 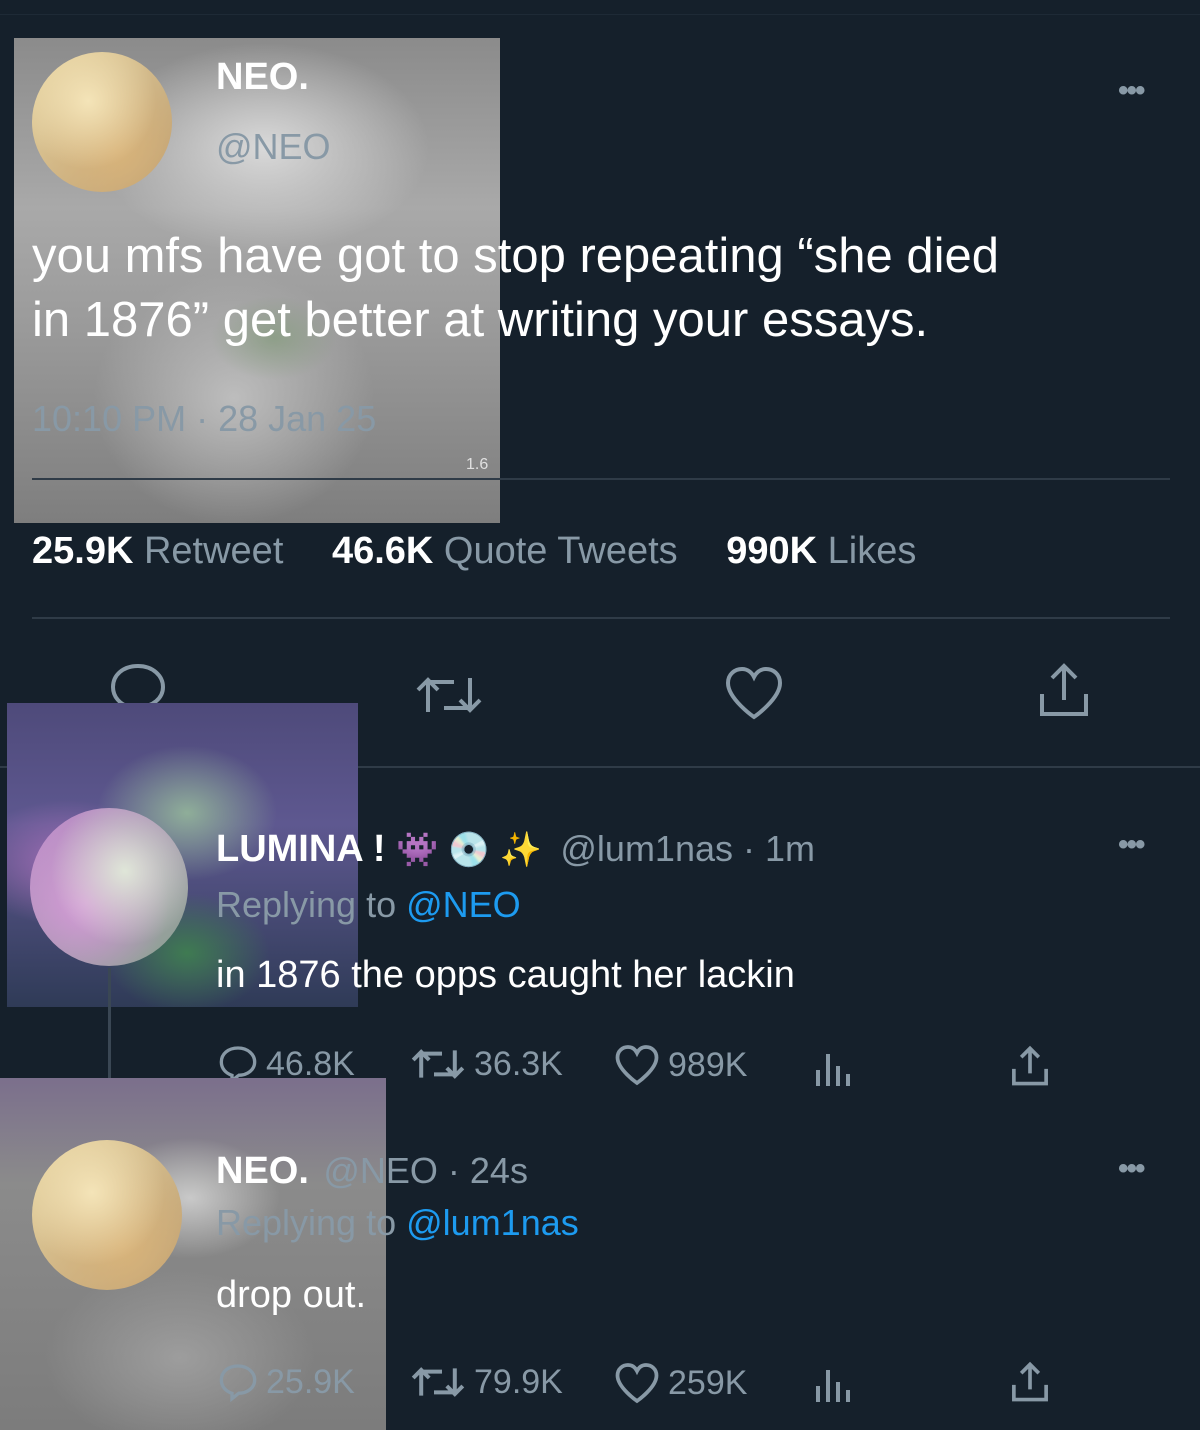 What do you see at coordinates (301, 849) in the screenshot?
I see `author-name: LUMINA !` at bounding box center [301, 849].